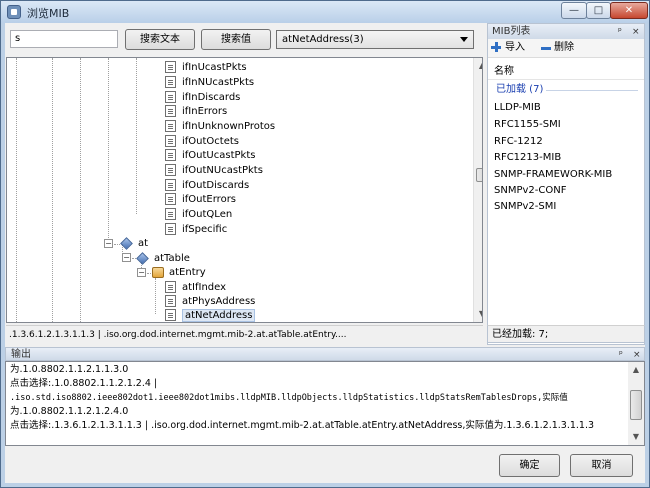 The image size is (650, 488). What do you see at coordinates (163, 258) in the screenshot?
I see `tree-item-attable: atTable` at bounding box center [163, 258].